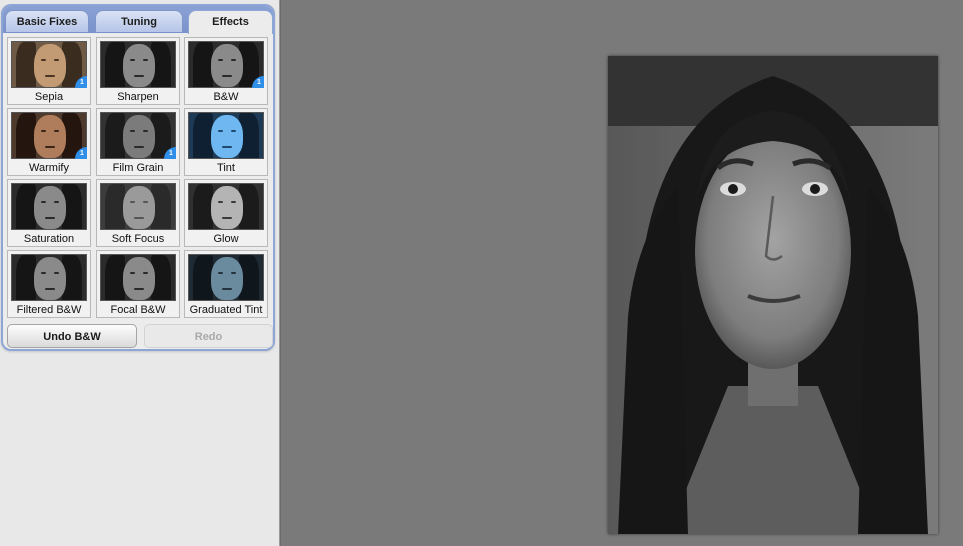  I want to click on effect-soft-focus: Soft Focus, so click(138, 213).